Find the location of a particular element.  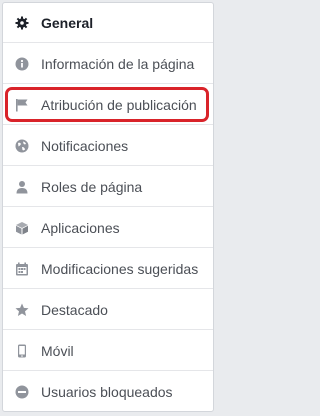

menu-item-post-attribution: Atribución de publicación is located at coordinates (108, 105).